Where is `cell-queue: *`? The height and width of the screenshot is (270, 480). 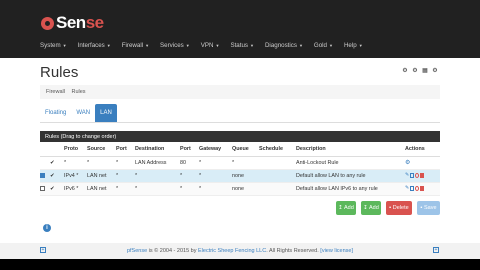 cell-queue: * is located at coordinates (245, 163).